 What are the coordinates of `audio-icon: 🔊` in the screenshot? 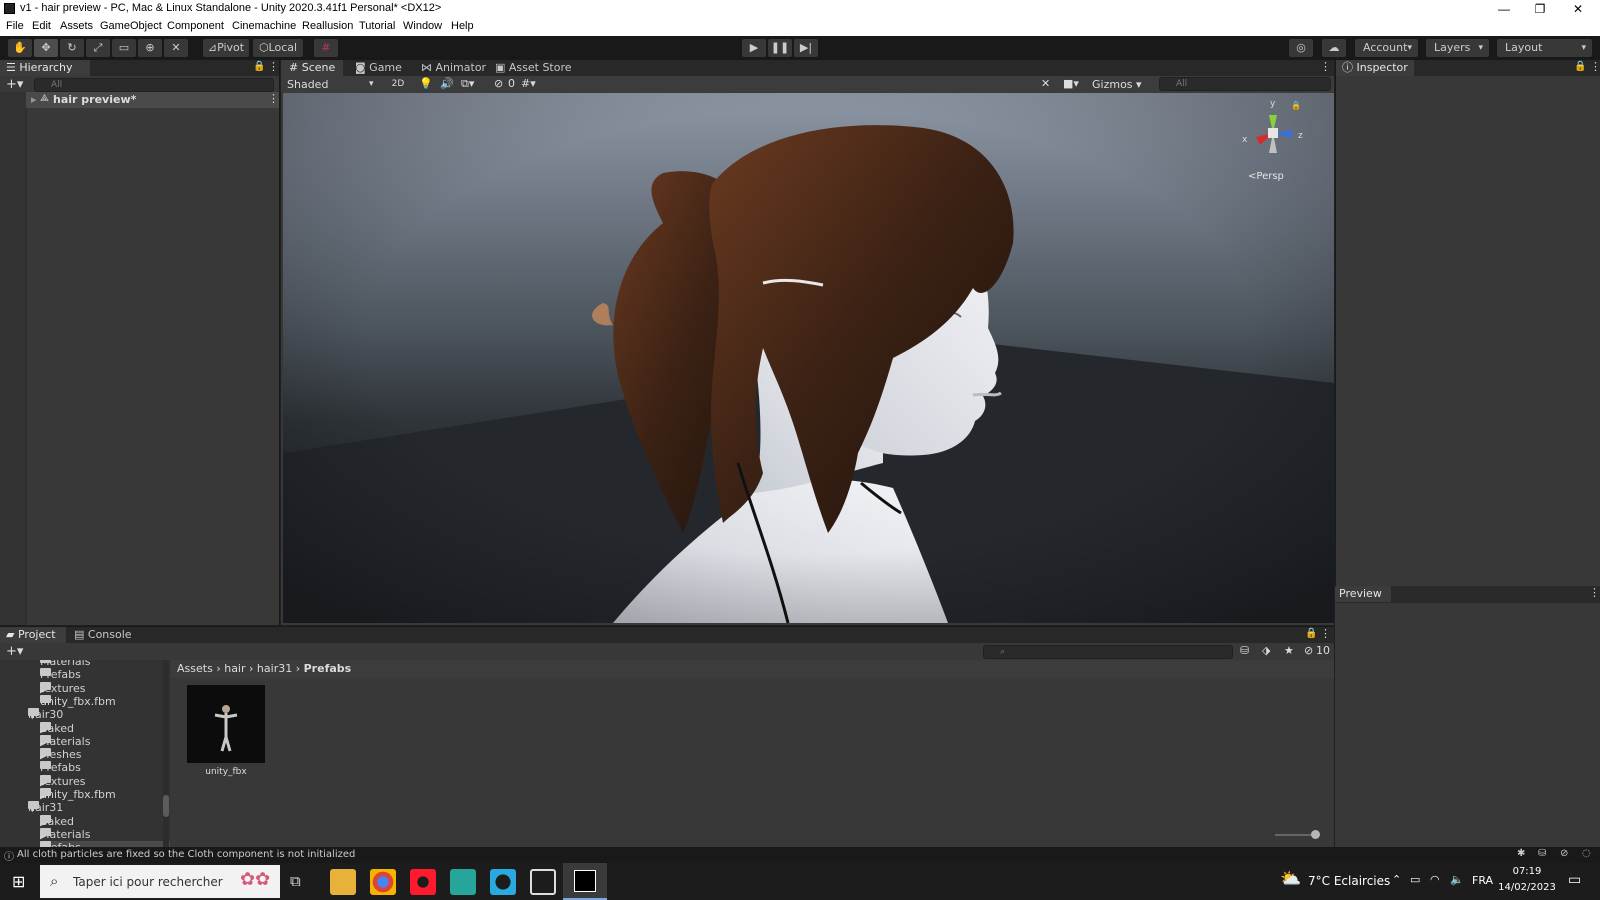 It's located at (447, 83).